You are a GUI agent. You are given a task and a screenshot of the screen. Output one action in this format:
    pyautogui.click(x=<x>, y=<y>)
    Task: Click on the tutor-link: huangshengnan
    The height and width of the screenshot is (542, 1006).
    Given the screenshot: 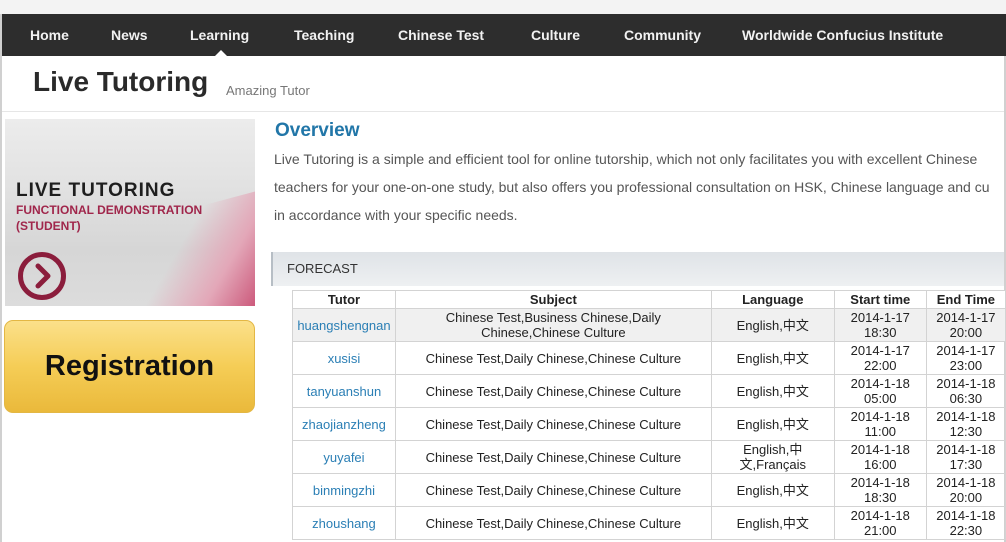 What is the action you would take?
    pyautogui.click(x=344, y=325)
    